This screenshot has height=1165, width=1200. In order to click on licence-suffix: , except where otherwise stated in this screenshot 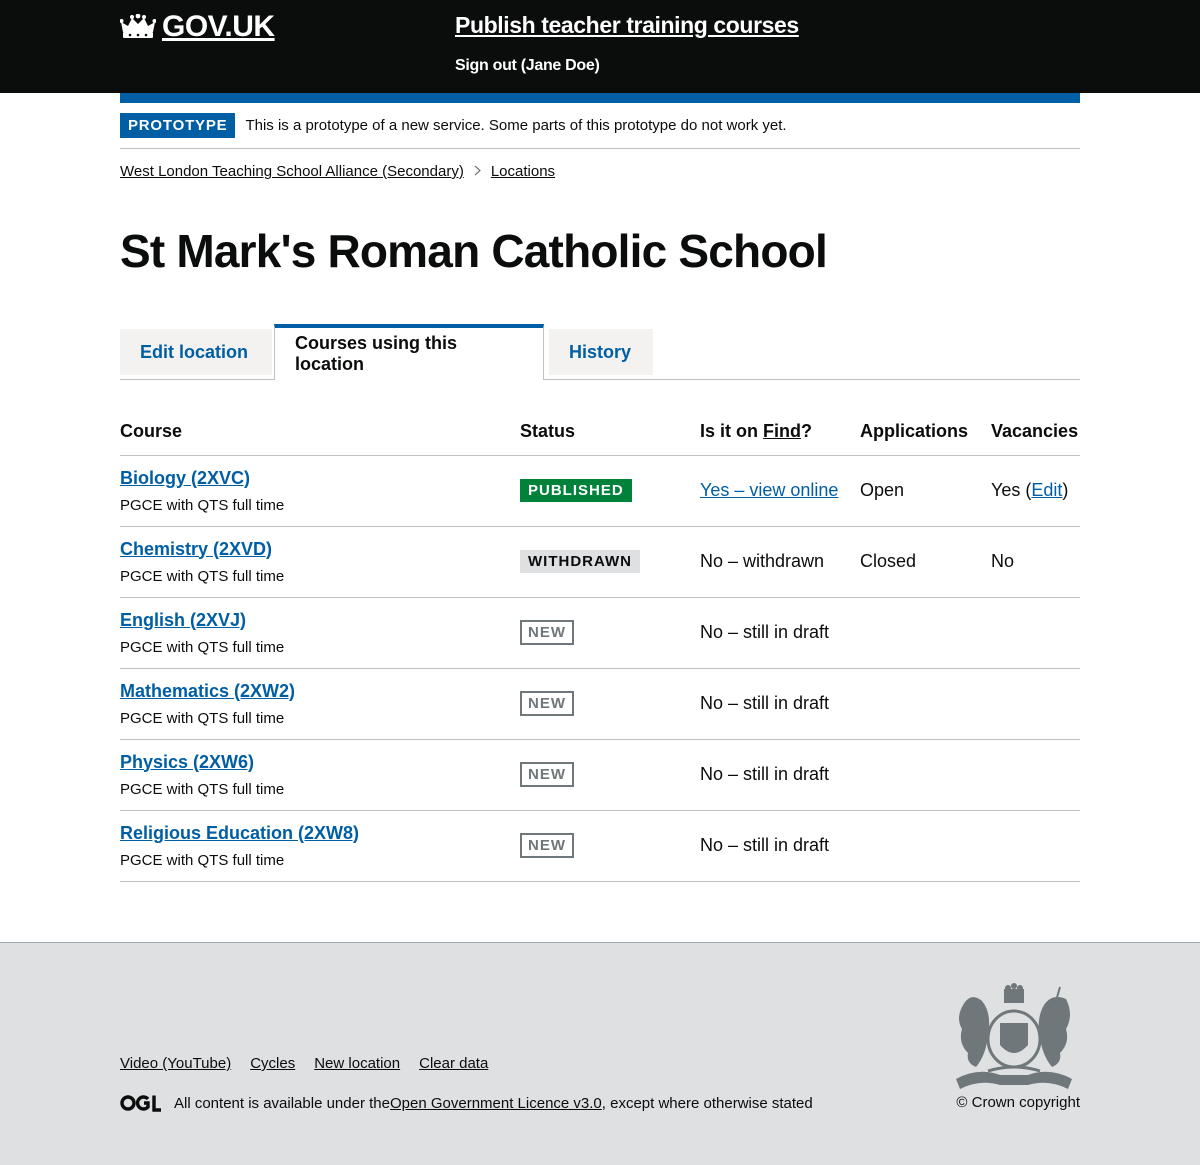, I will do `click(707, 1103)`.